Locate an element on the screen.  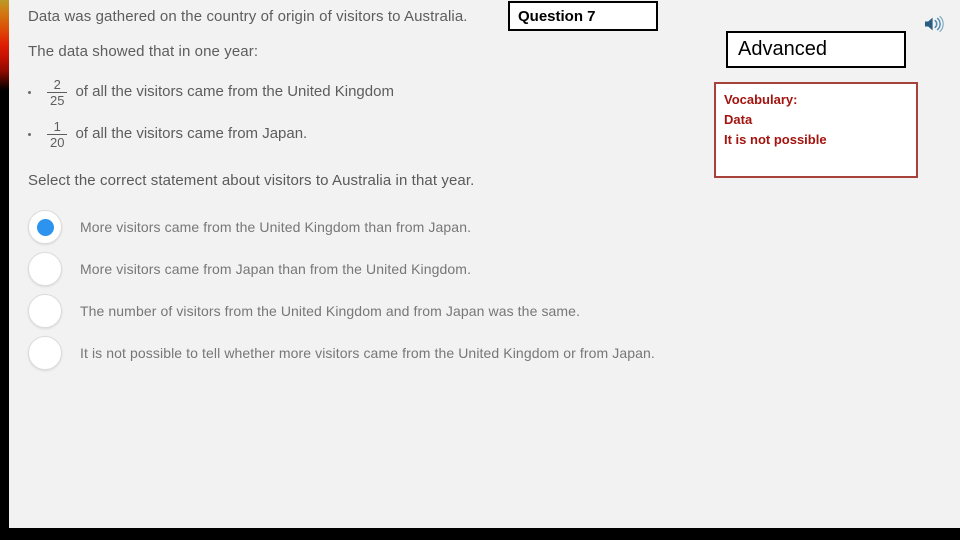
bullet-text-japan: of all the visitors came from Japan. is located at coordinates (191, 134).